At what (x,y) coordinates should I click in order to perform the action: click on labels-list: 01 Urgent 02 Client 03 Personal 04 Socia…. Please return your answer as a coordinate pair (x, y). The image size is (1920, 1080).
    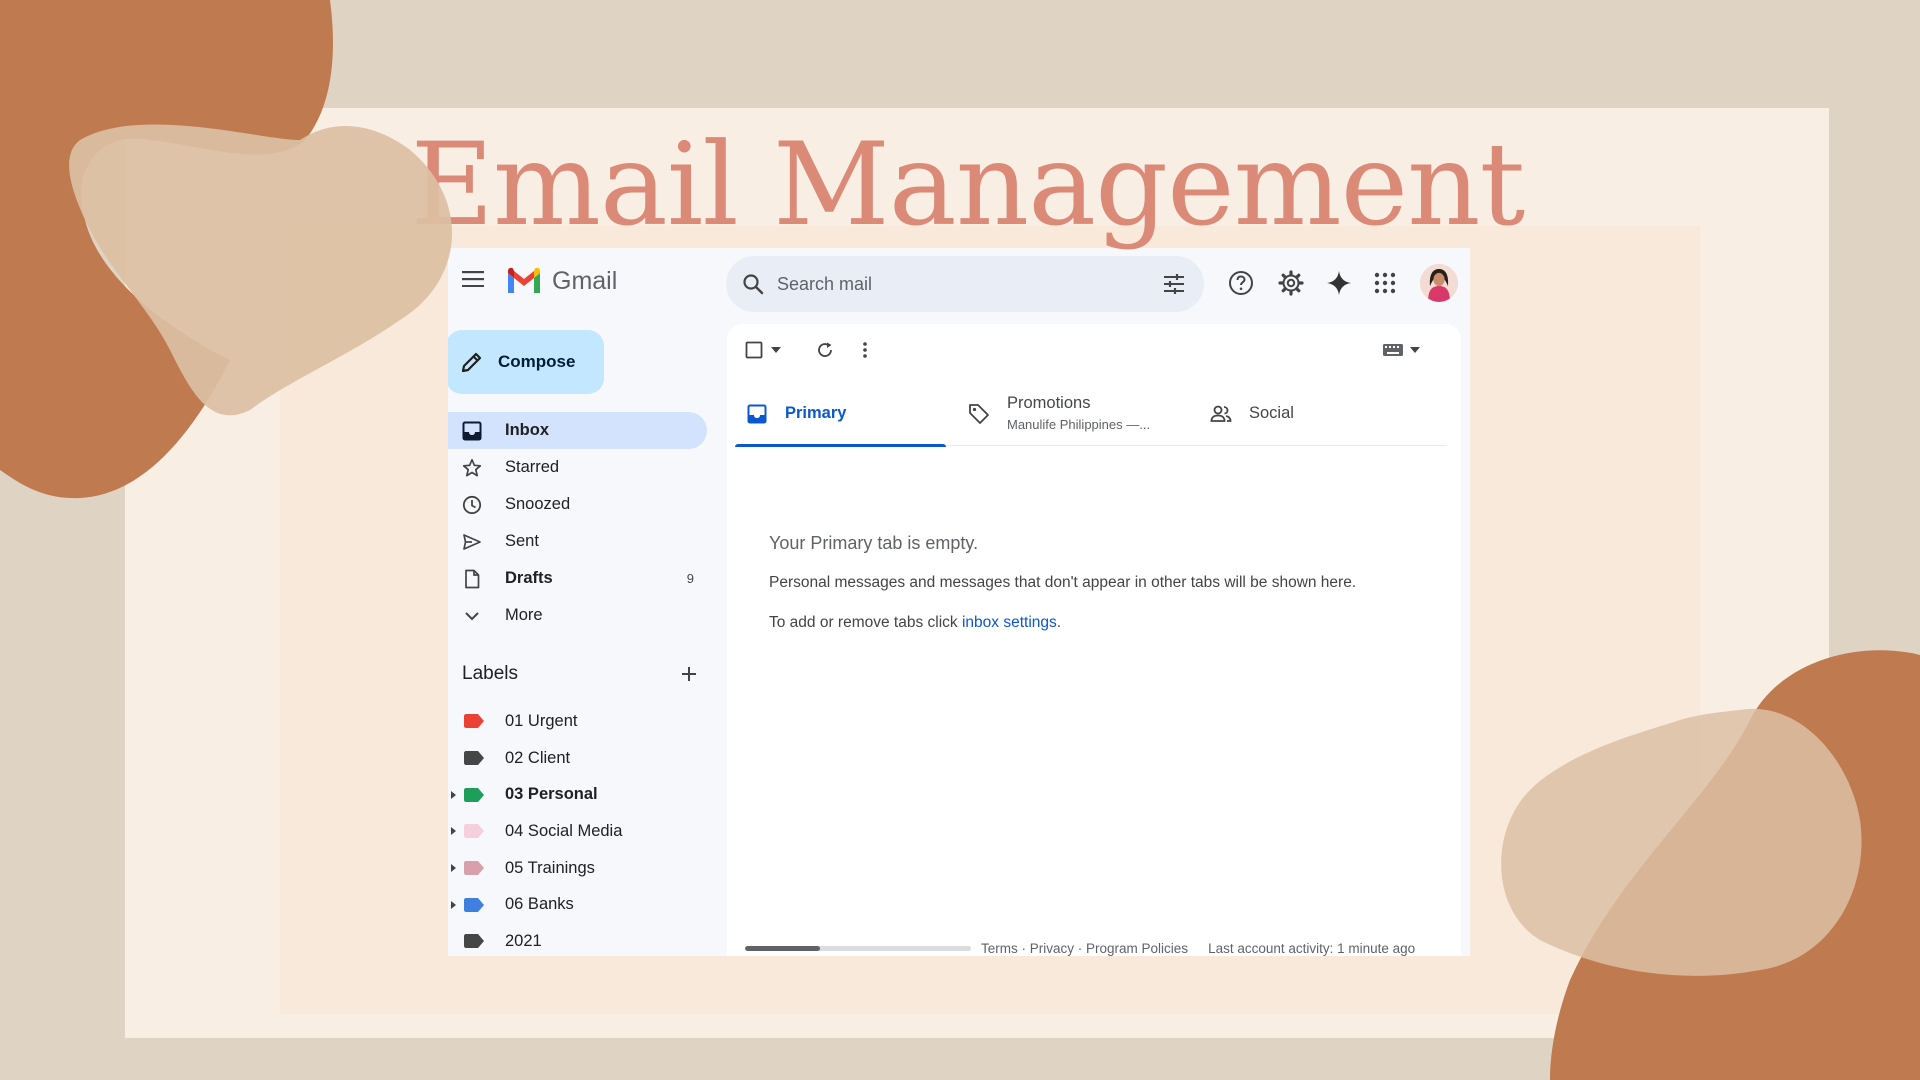
    Looking at the image, I should click on (578, 829).